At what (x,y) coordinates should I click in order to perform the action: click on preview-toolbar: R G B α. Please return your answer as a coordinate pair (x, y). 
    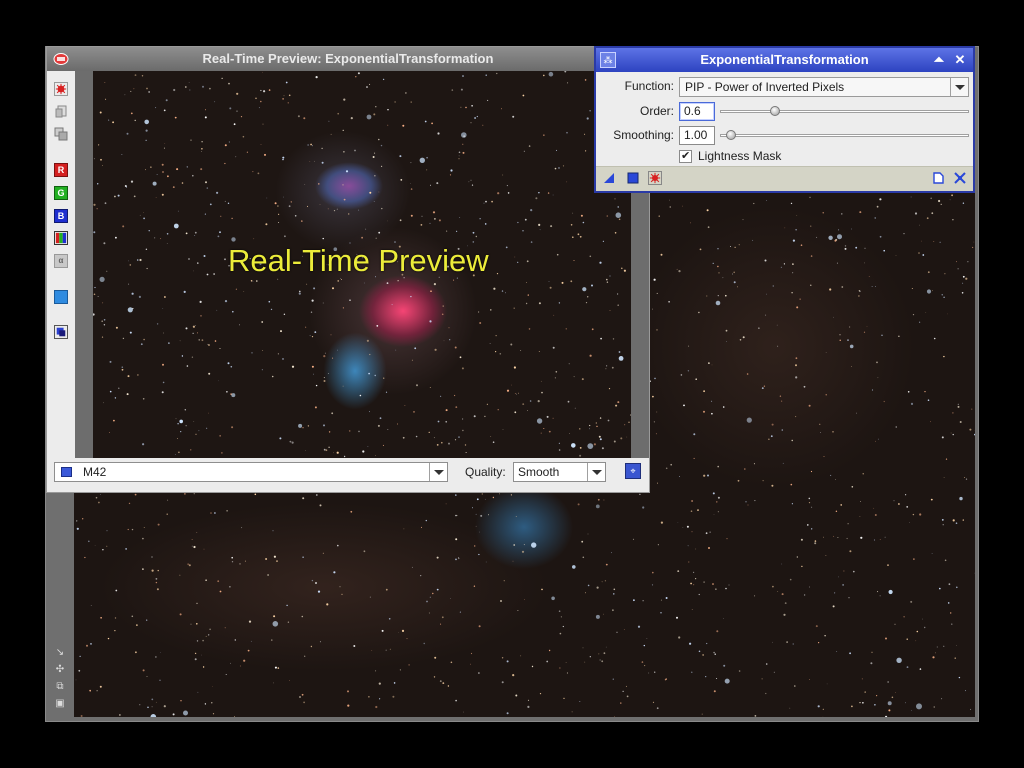
    Looking at the image, I should click on (61, 264).